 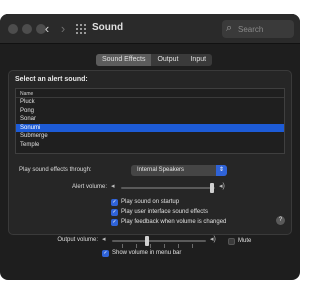 I want to click on ui-sound-effects-checkbox: ✓, so click(x=114, y=212).